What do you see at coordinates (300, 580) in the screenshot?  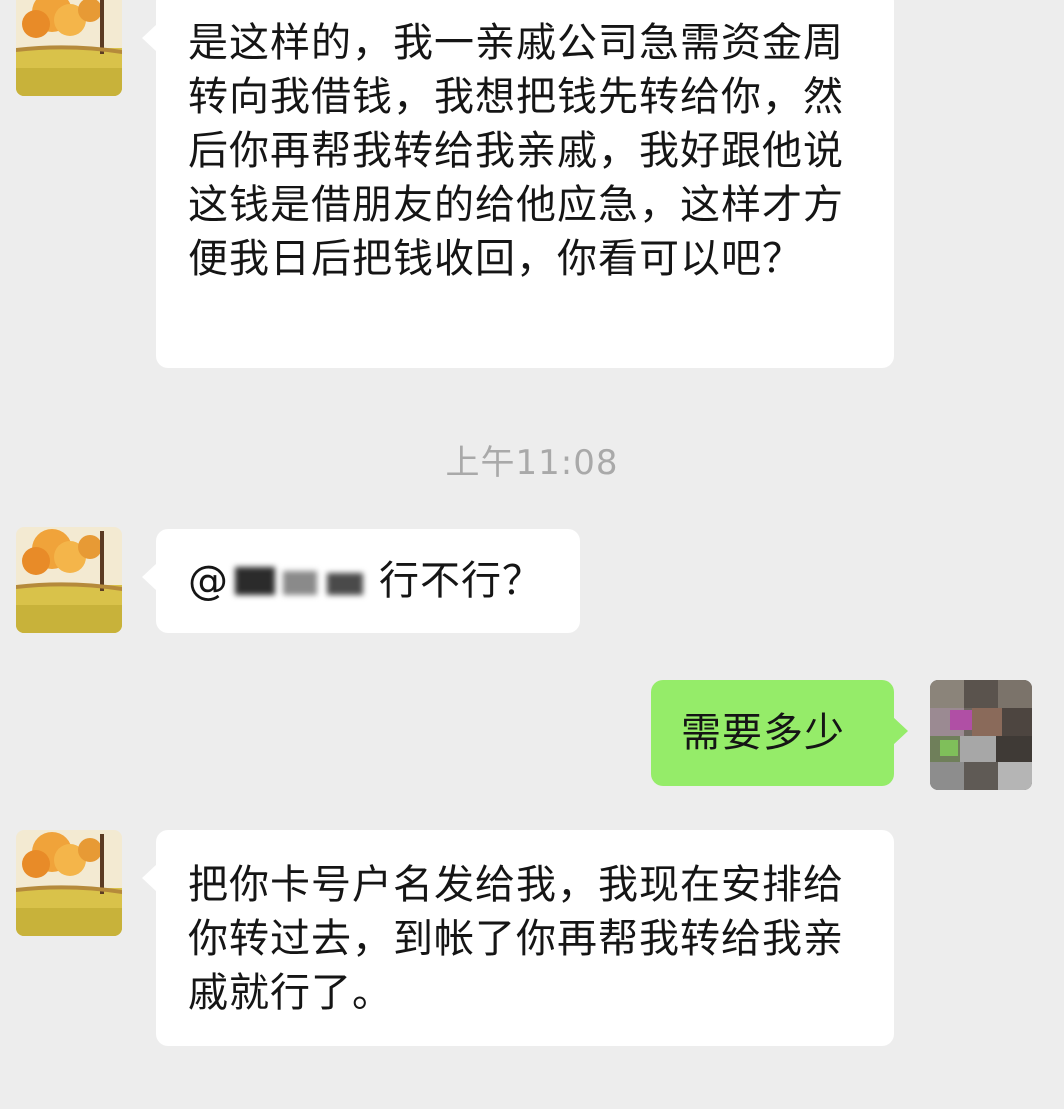 I see `redacted-username` at bounding box center [300, 580].